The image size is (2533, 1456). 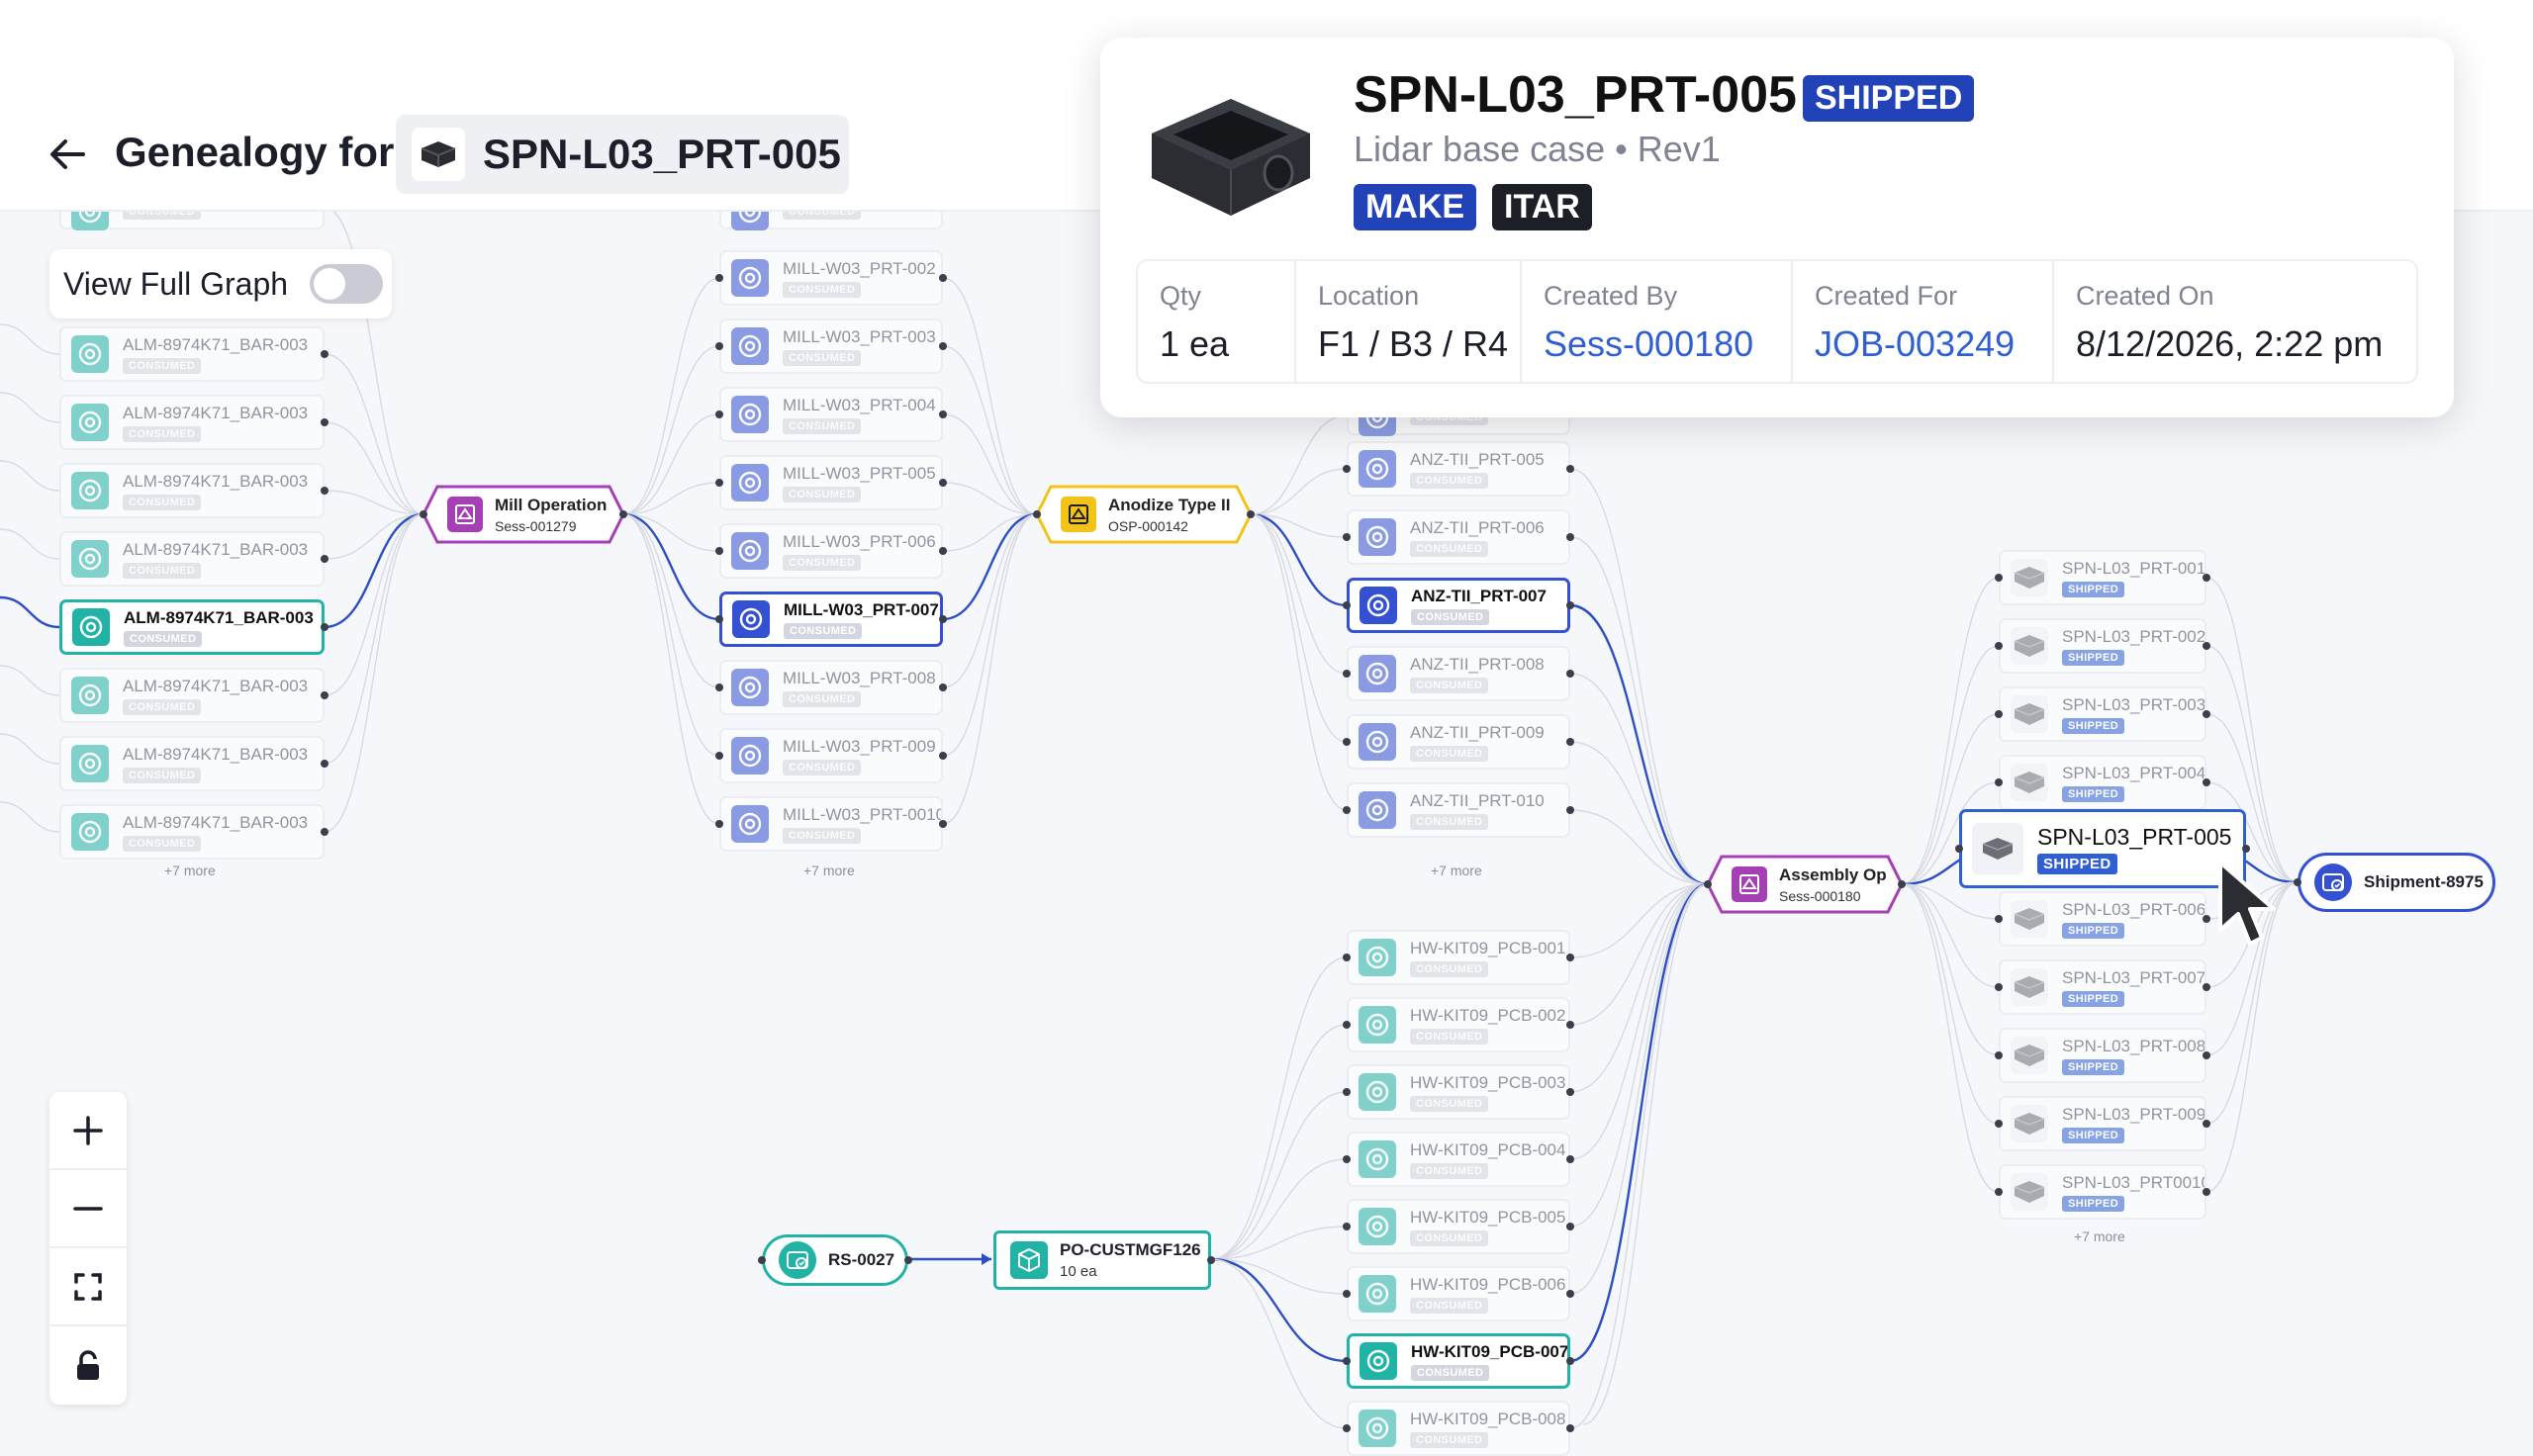 I want to click on part-node: HW-KIT09_PCB-004 CONSUMED, so click(x=1458, y=1159).